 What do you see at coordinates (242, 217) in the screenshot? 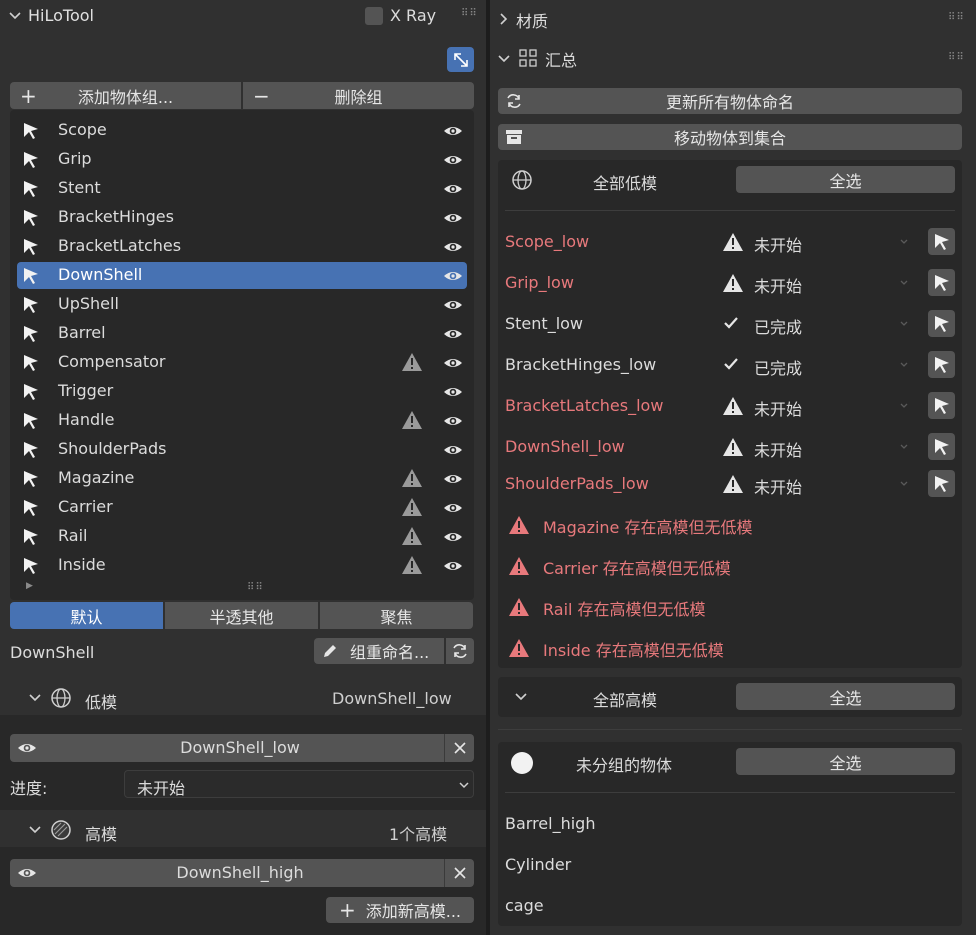
I see `list-item: BracketHinges` at bounding box center [242, 217].